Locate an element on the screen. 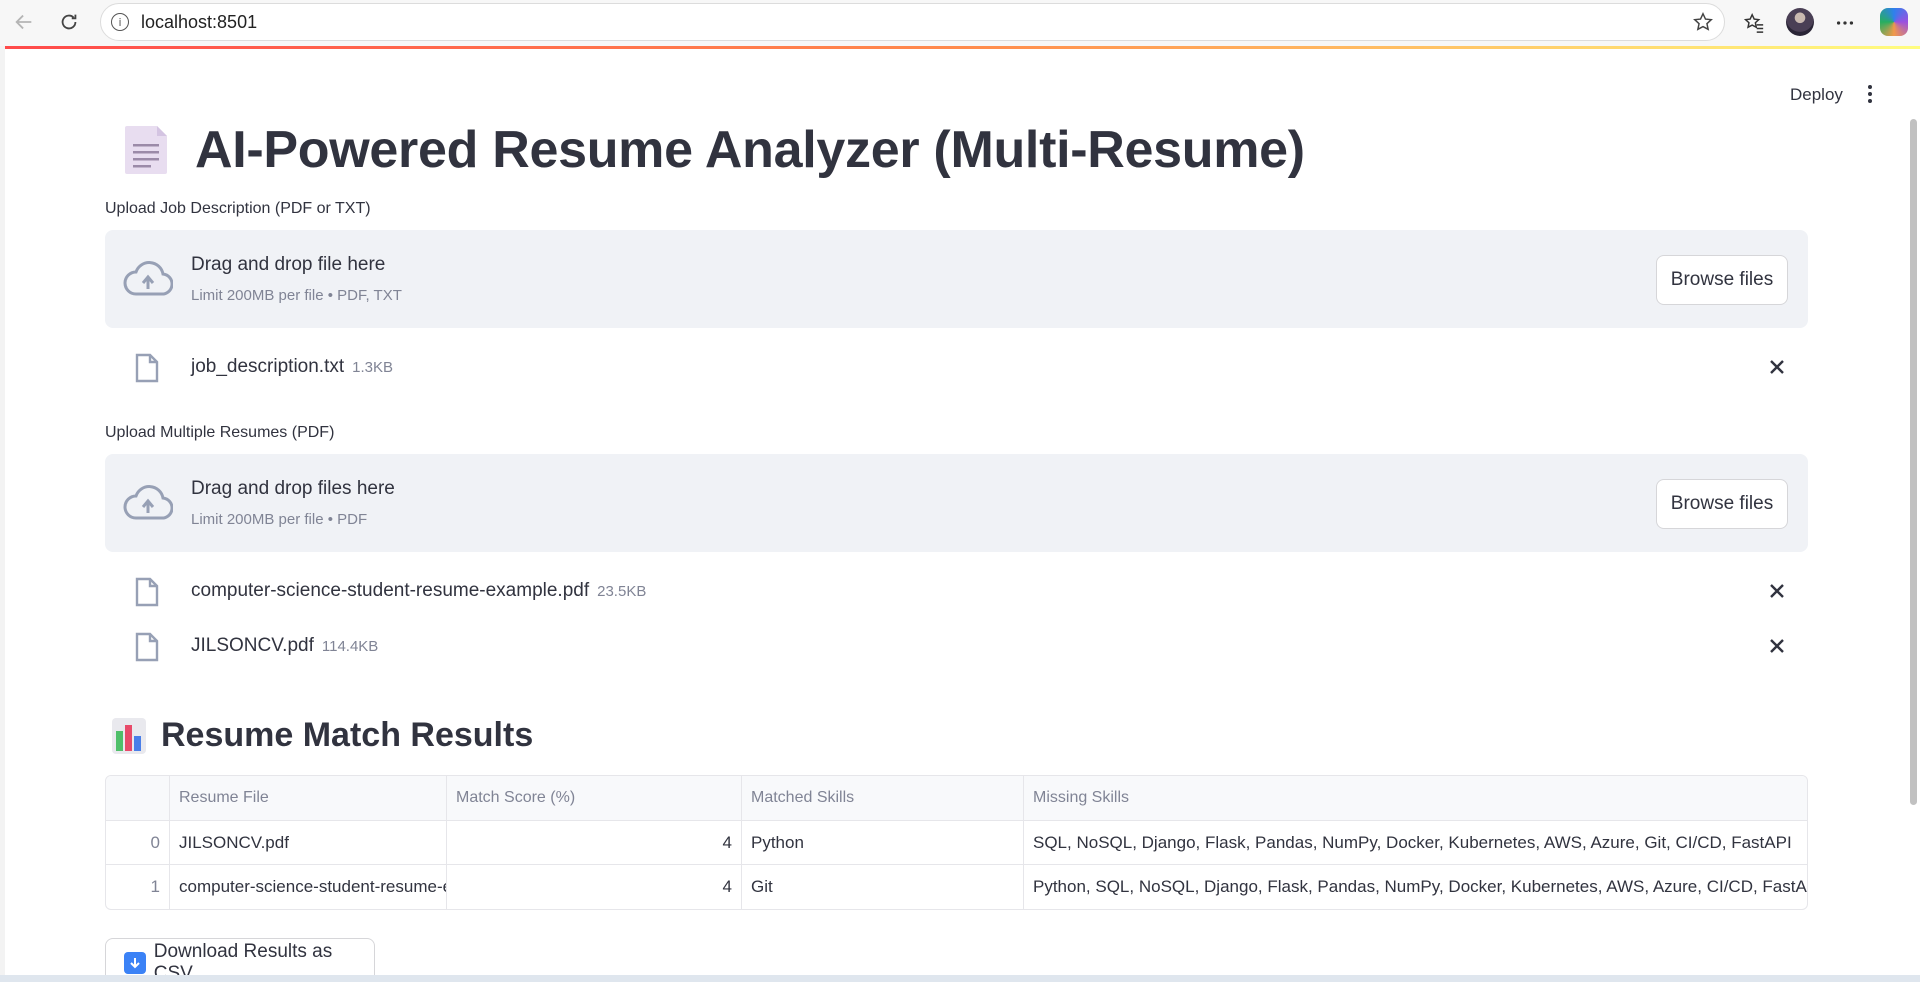 The image size is (1920, 982). results-heading: Resume Match Results is located at coordinates (322, 735).